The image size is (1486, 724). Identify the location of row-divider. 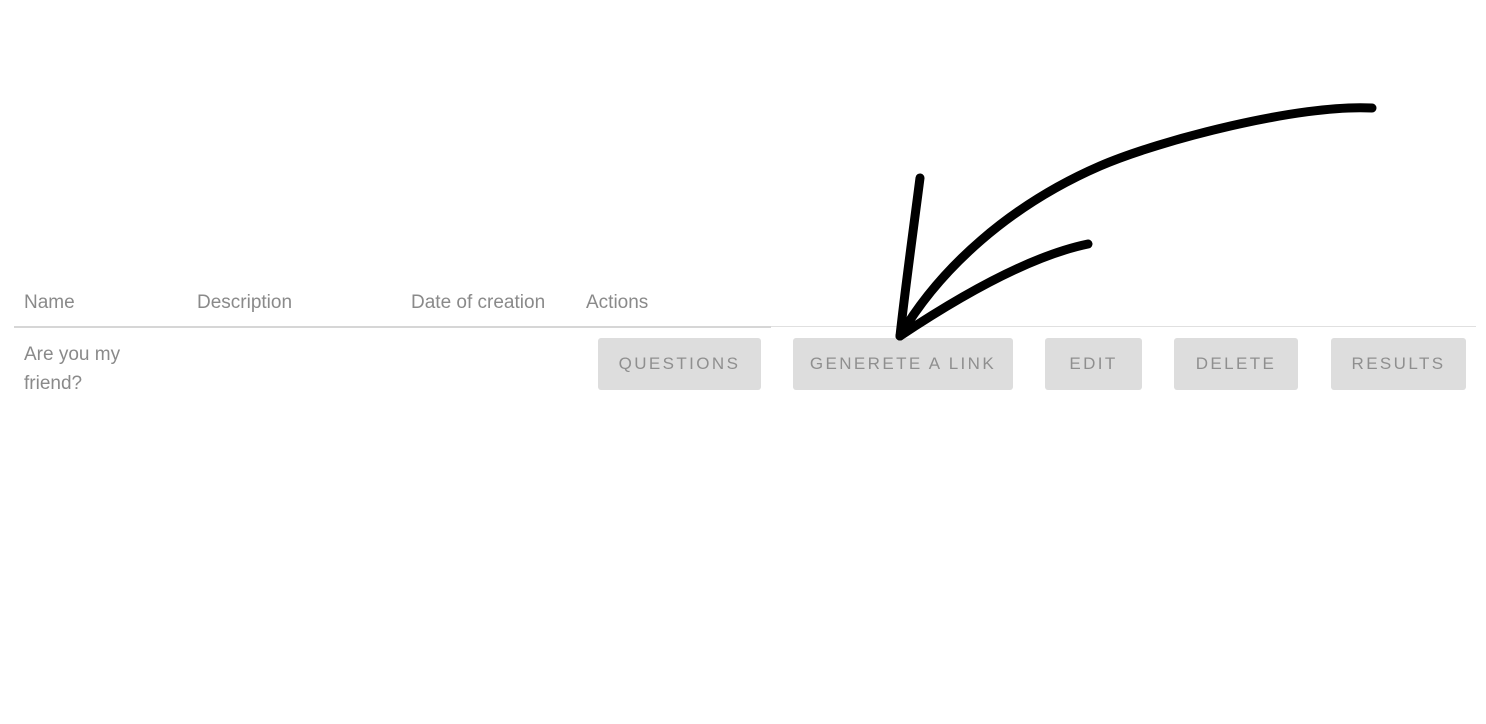
(1123, 326).